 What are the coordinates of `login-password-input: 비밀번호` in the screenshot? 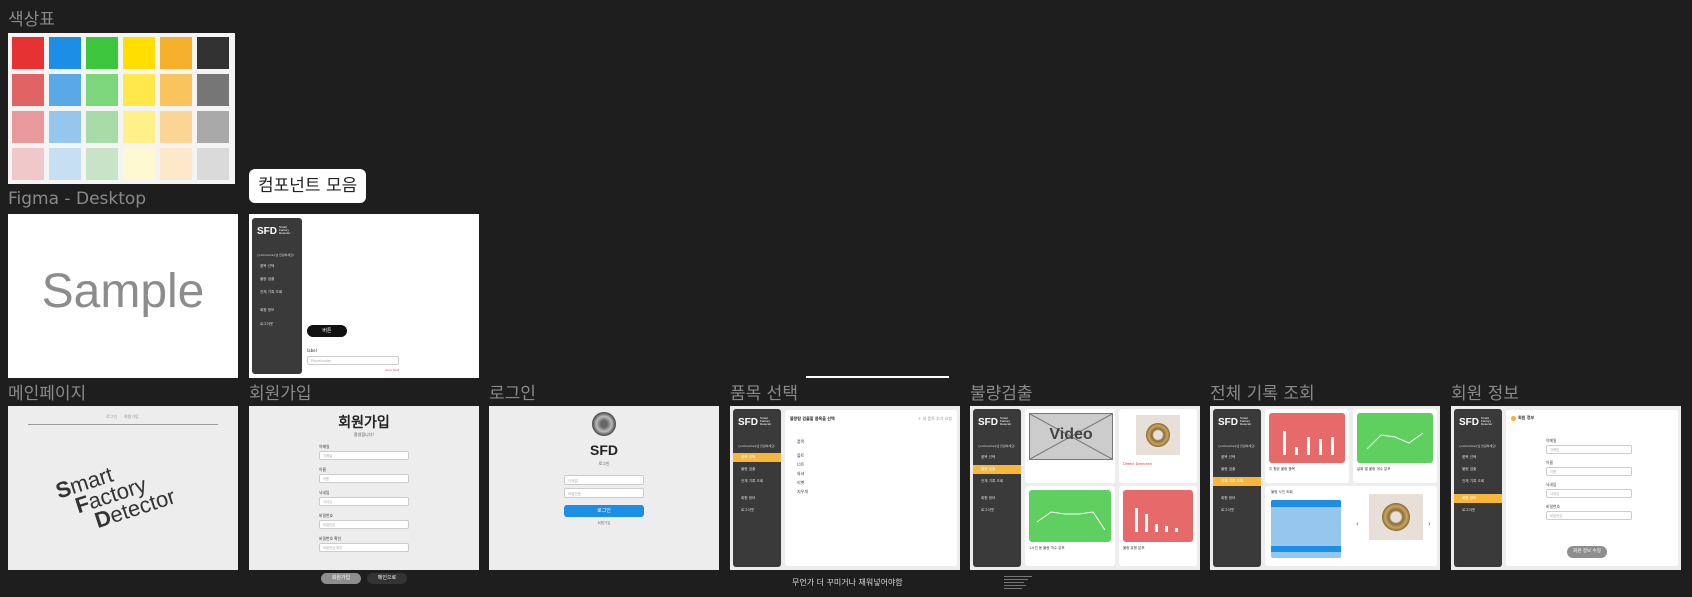 It's located at (604, 493).